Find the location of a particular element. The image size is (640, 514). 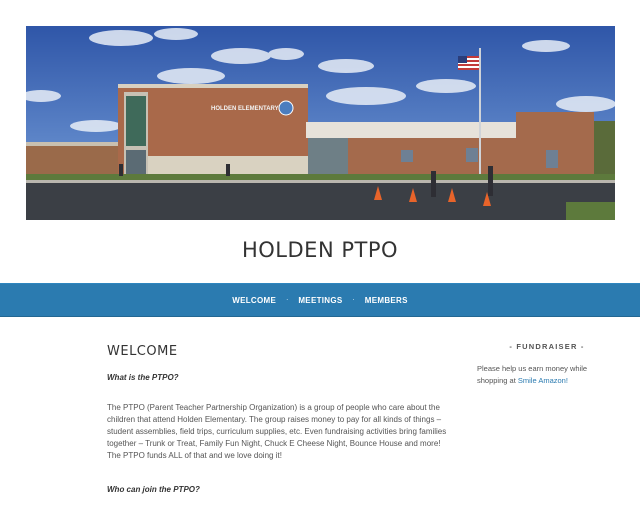

nav-item-meetings: MEETINGS is located at coordinates (320, 300).